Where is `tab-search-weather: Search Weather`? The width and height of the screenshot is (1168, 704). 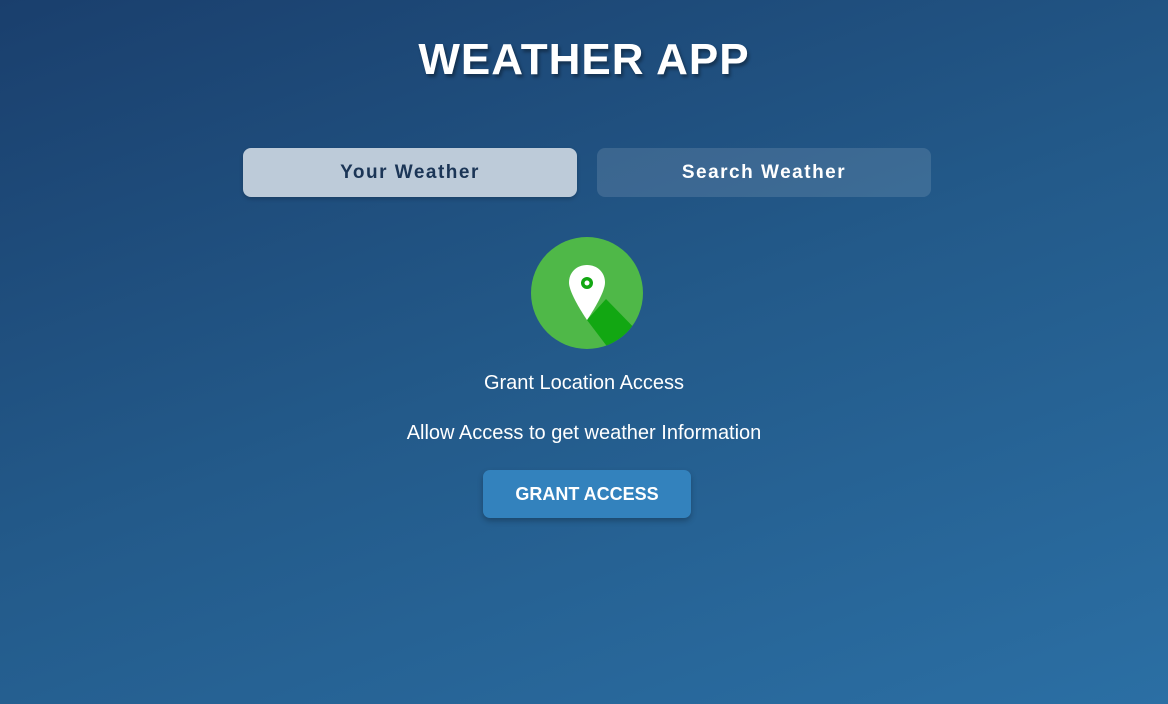
tab-search-weather: Search Weather is located at coordinates (764, 172).